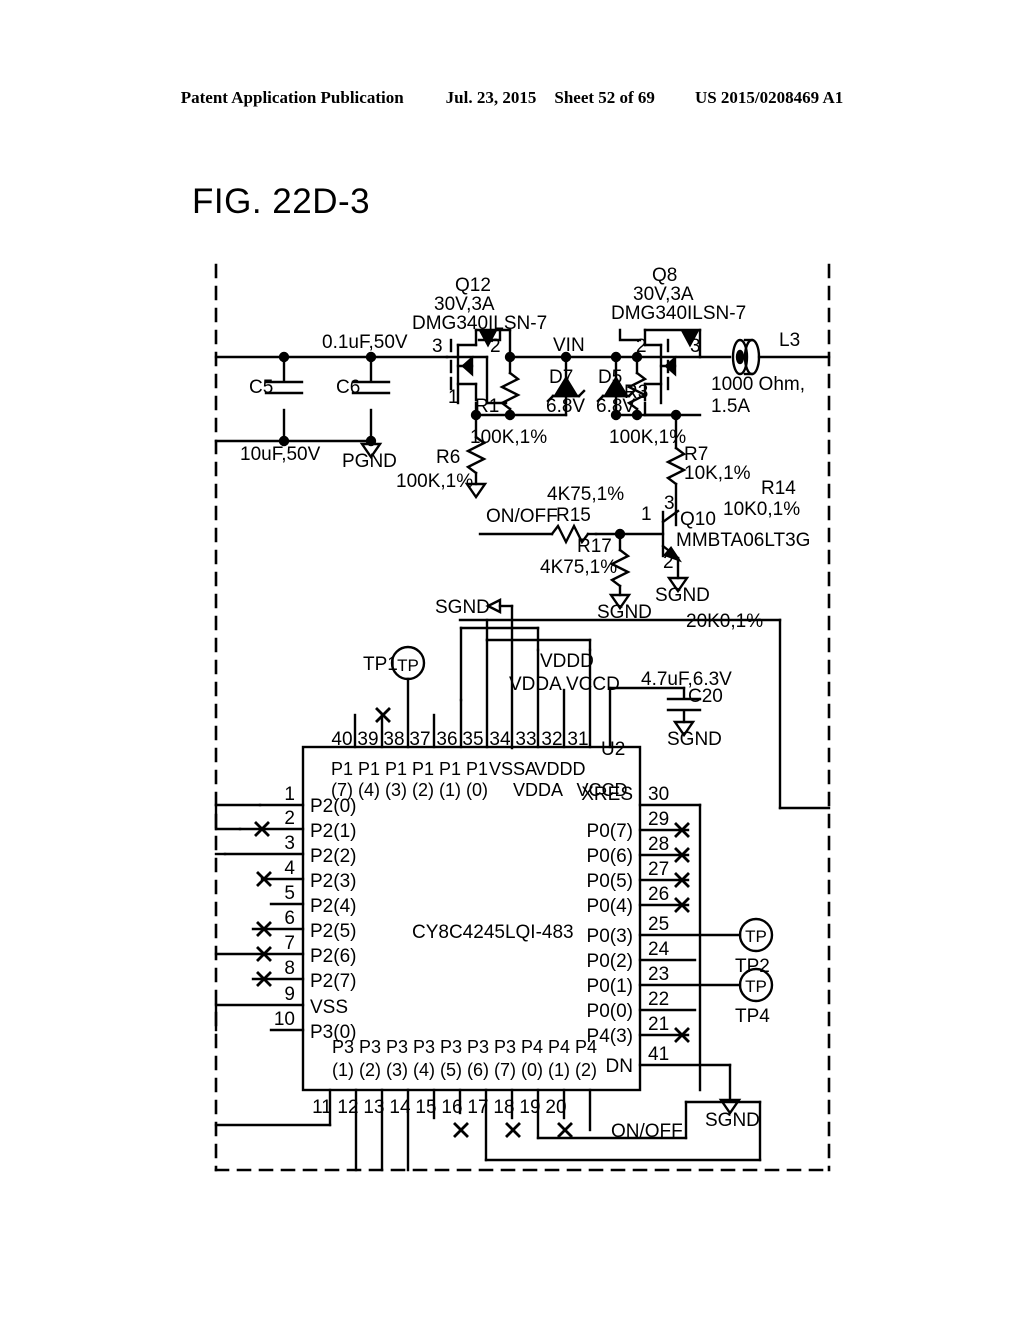 The width and height of the screenshot is (1024, 1320). Describe the element at coordinates (425, 1107) in the screenshot. I see `ic-bottom-pin-number: 15` at that location.